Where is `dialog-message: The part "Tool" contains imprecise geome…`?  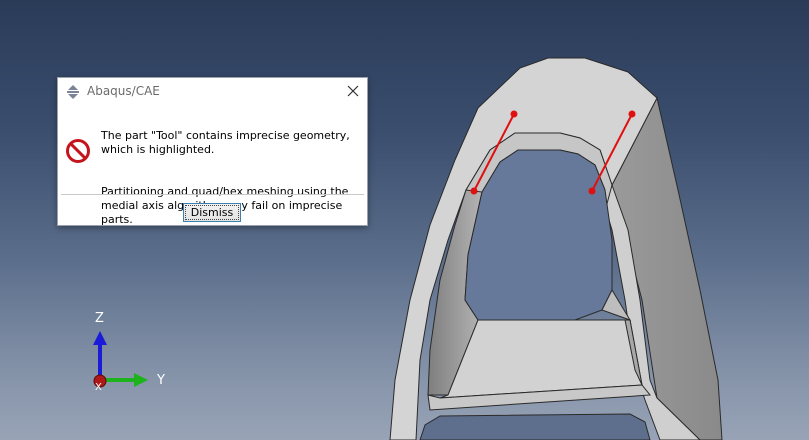 dialog-message: The part "Tool" contains imprecise geome… is located at coordinates (232, 178).